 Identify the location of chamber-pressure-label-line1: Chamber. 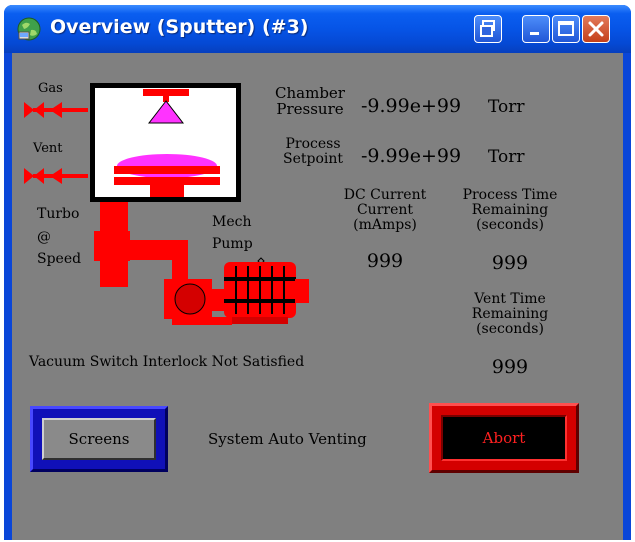
(310, 93).